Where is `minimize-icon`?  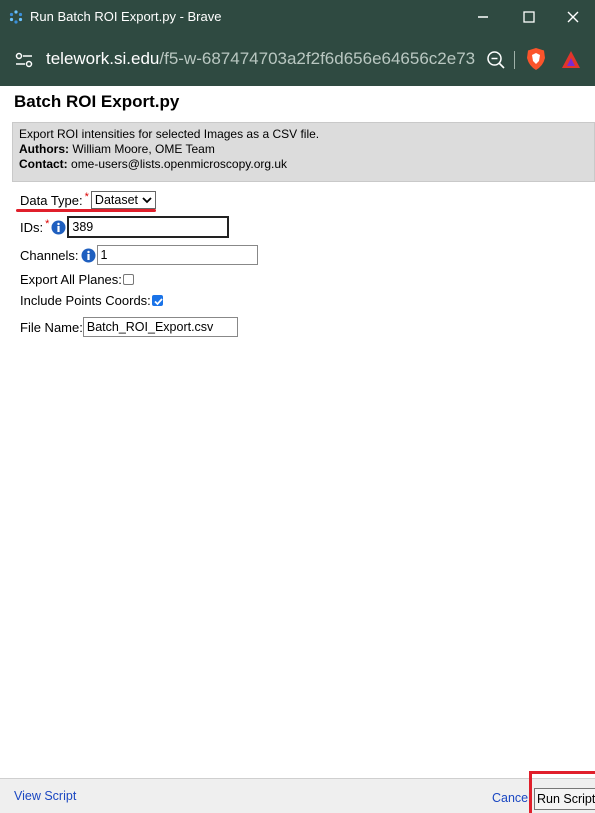 minimize-icon is located at coordinates (483, 16).